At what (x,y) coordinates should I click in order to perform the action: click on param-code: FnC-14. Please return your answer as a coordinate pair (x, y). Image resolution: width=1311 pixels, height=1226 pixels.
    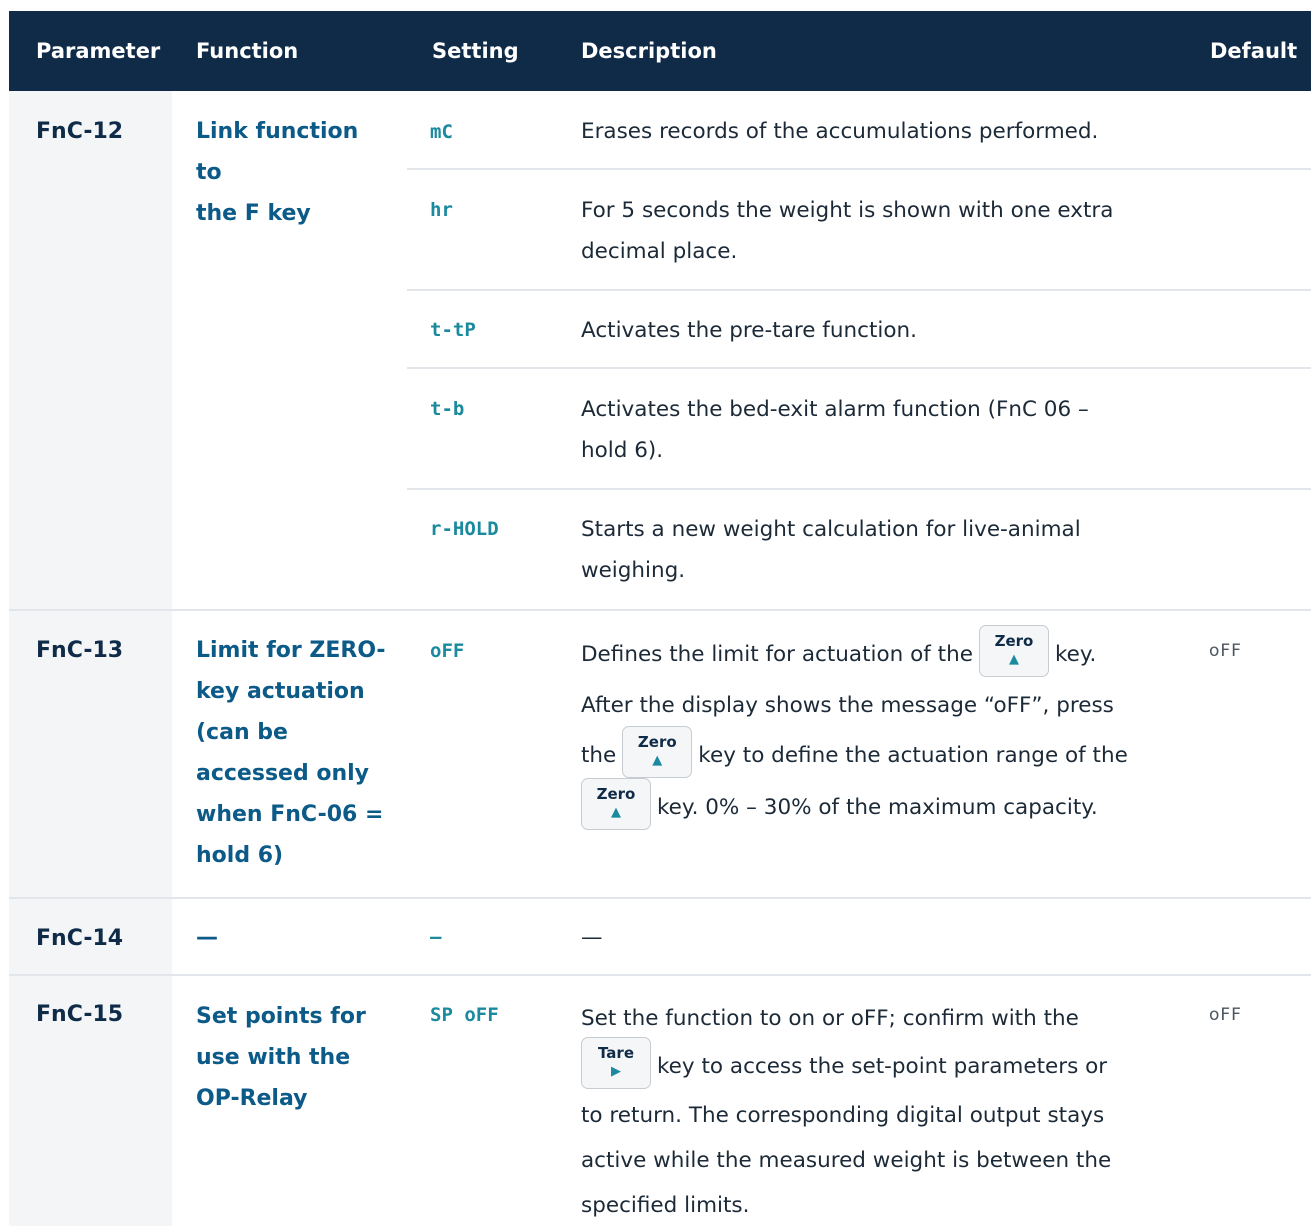
    Looking at the image, I should click on (80, 938).